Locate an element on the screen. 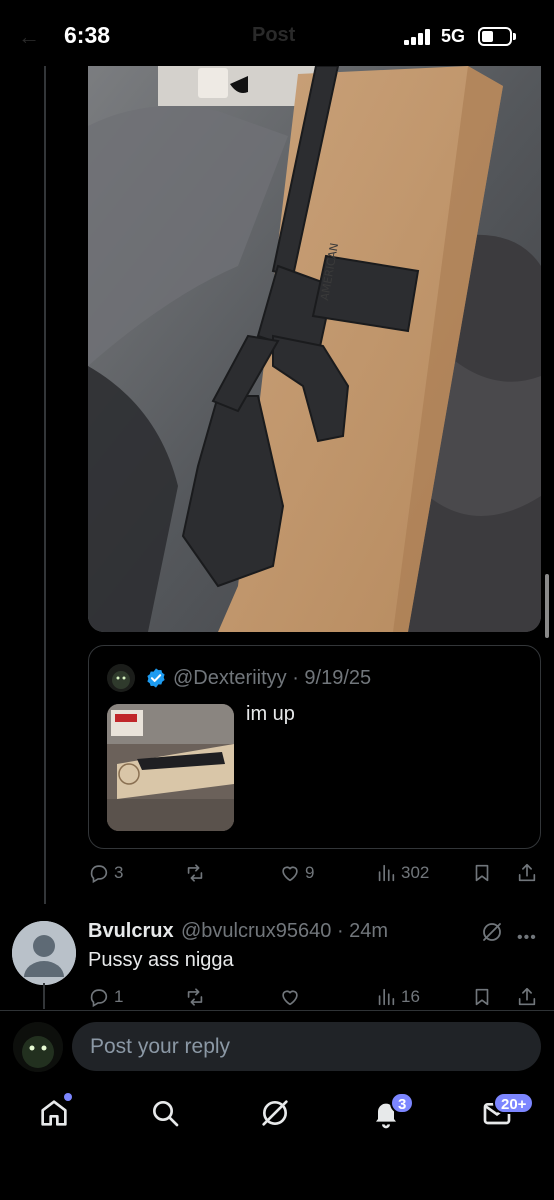 This screenshot has width=554, height=1200. page-title: Post is located at coordinates (274, 35).